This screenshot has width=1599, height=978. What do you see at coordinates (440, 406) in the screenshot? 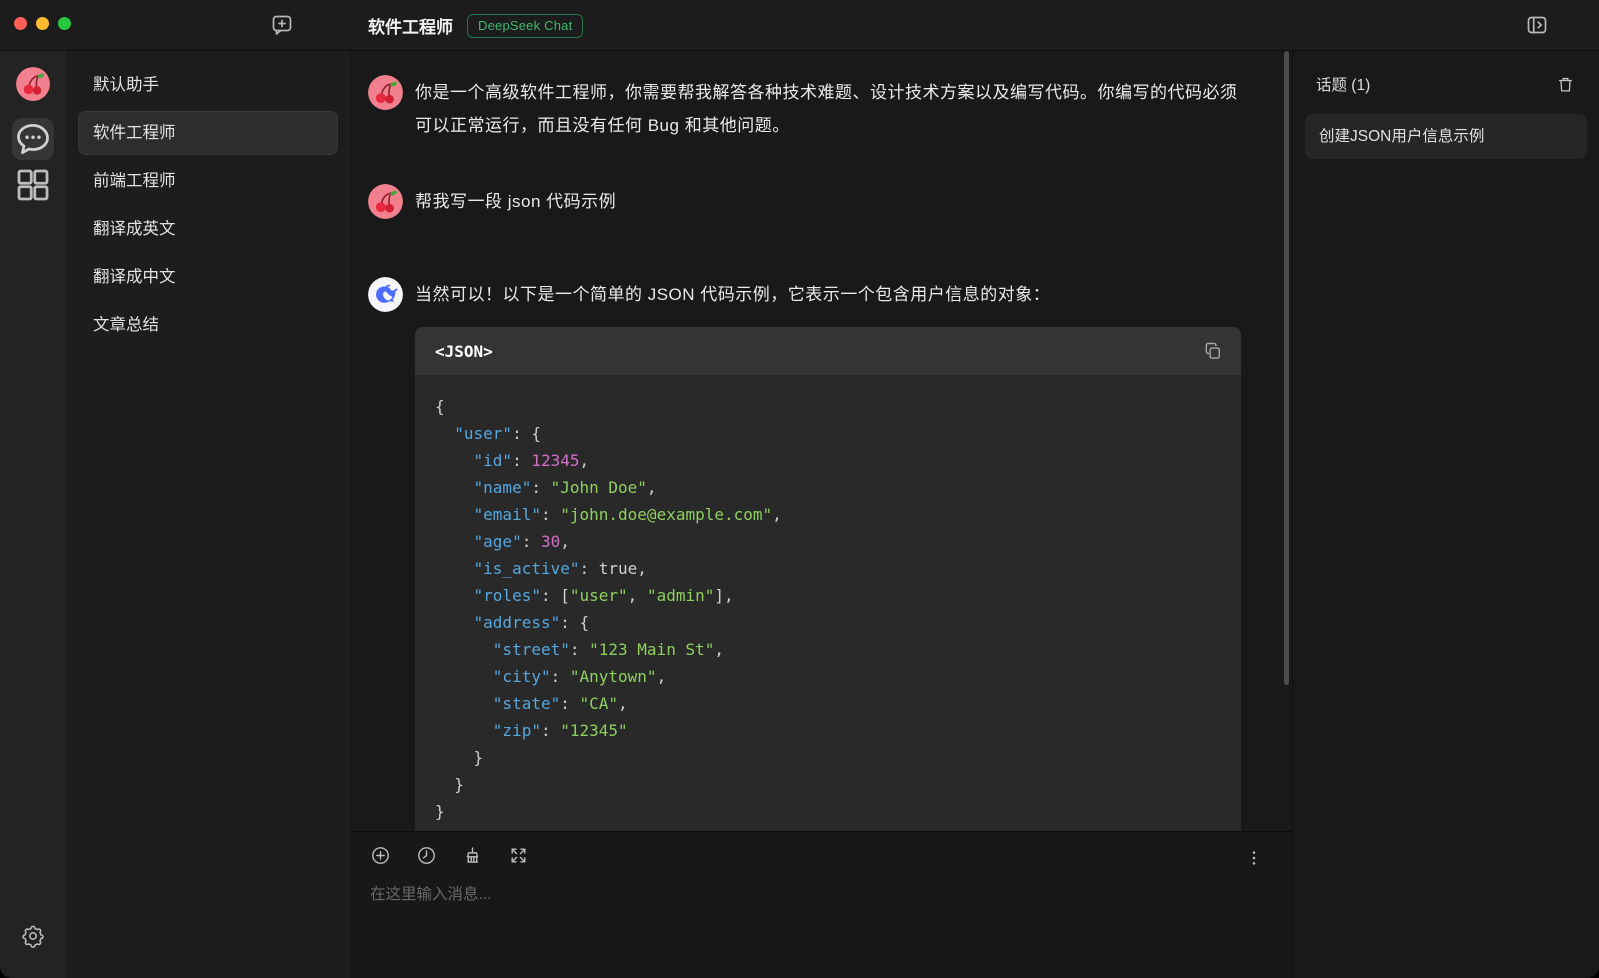
I see `code-line: {` at bounding box center [440, 406].